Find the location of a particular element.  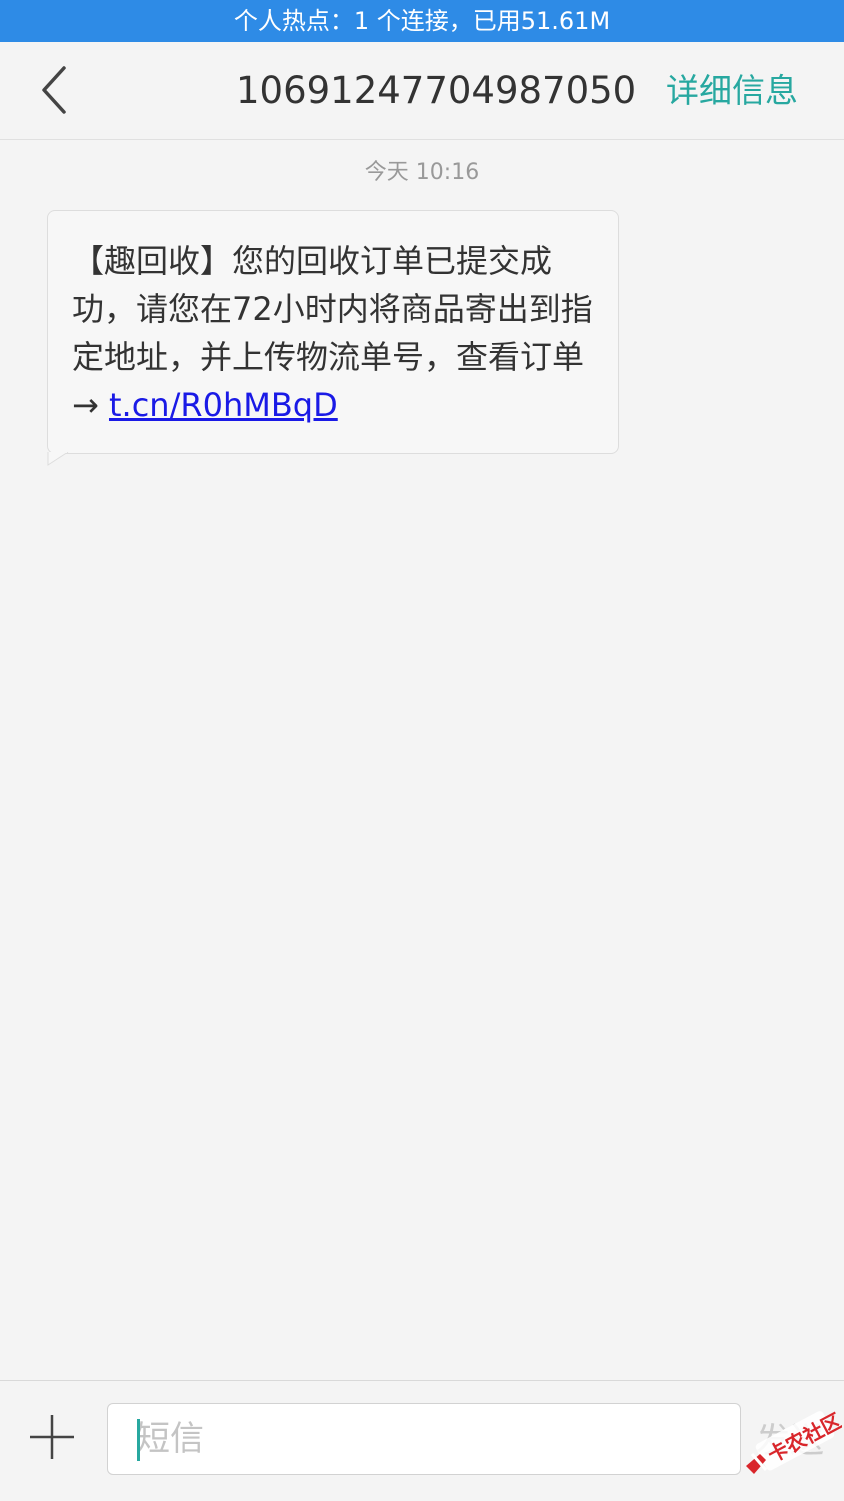

conversation-header: 10691247704987050 详细信息 is located at coordinates (422, 91).